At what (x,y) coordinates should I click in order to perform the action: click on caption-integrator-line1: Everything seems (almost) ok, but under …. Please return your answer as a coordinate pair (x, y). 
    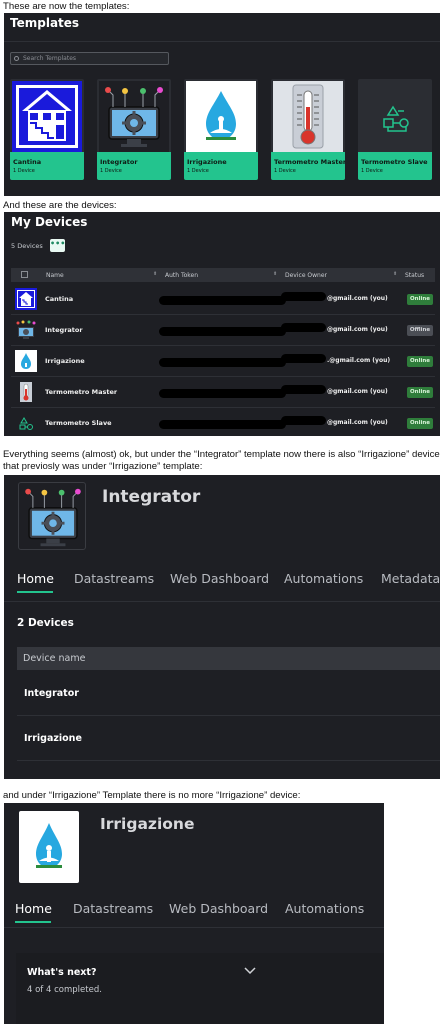
    Looking at the image, I should click on (221, 454).